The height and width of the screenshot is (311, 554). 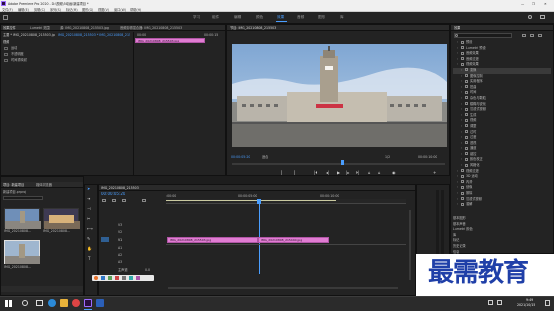 What do you see at coordinates (265, 157) in the screenshot?
I see `fit-dropdown: 适合` at bounding box center [265, 157].